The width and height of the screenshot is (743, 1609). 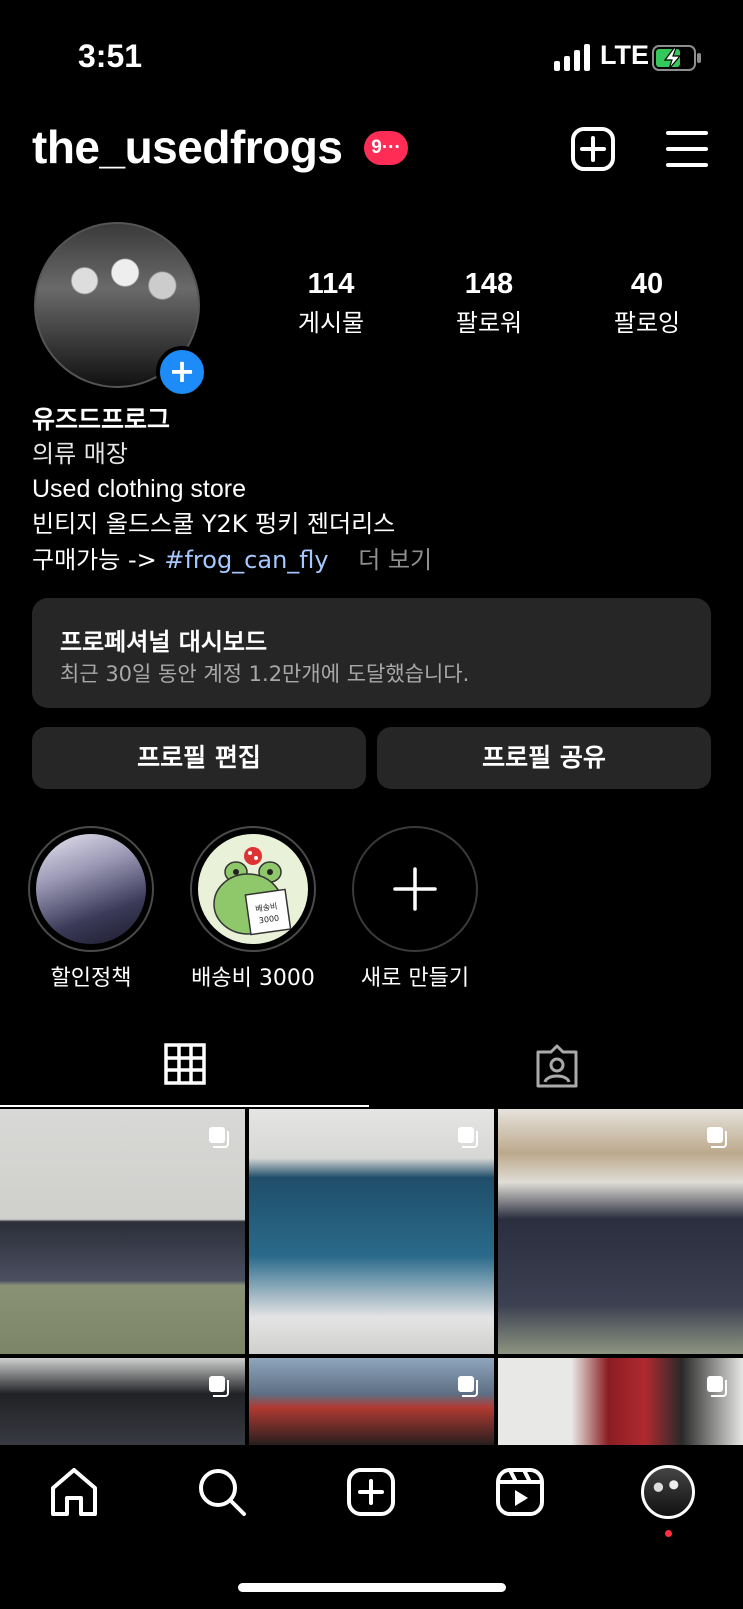 What do you see at coordinates (265, 674) in the screenshot?
I see `dashboard-subtitle: 최근 30일 동안 계정 1.2만개에 도달했습니다.` at bounding box center [265, 674].